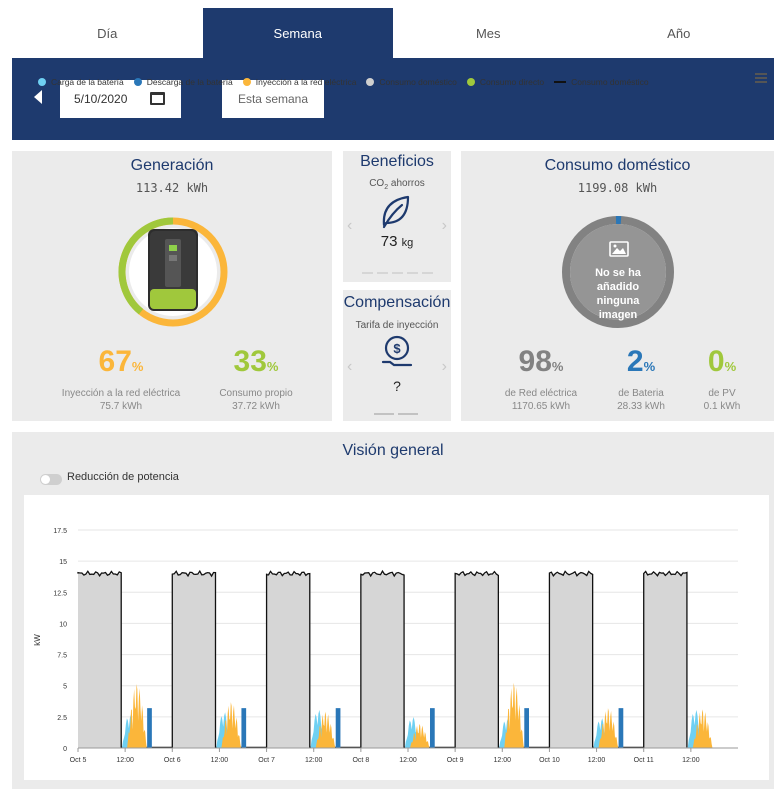 The image size is (774, 789). Describe the element at coordinates (38, 97) in the screenshot. I see `previous-period-icon` at that location.